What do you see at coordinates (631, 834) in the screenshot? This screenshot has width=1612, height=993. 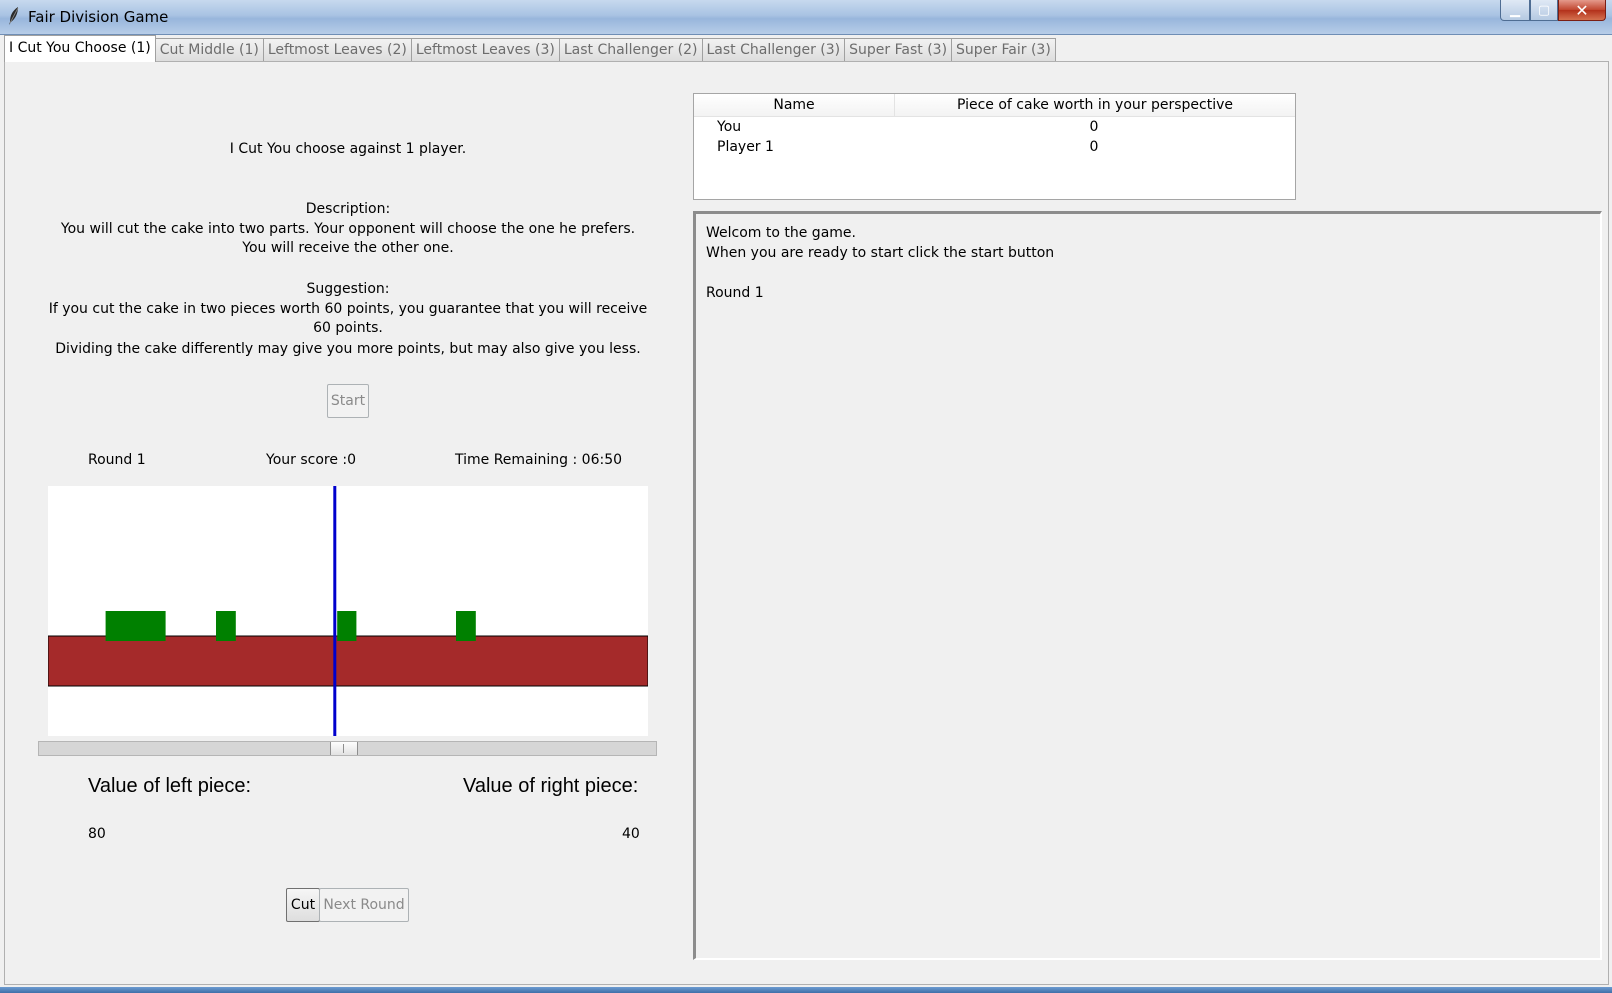 I see `right-piece-value: 40` at bounding box center [631, 834].